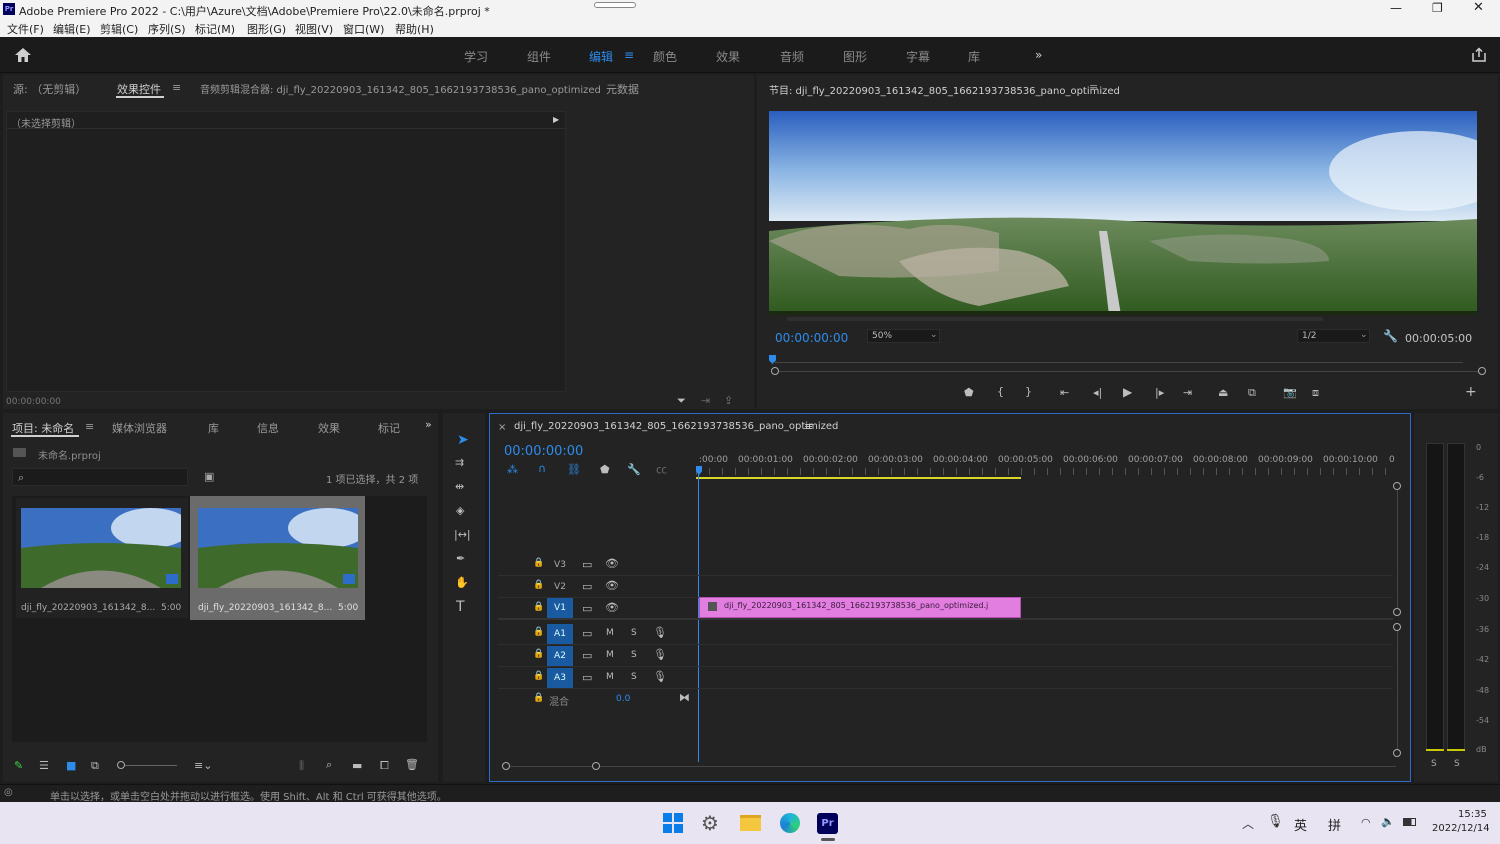  What do you see at coordinates (1127, 392) in the screenshot?
I see `play-icon: ▶` at bounding box center [1127, 392].